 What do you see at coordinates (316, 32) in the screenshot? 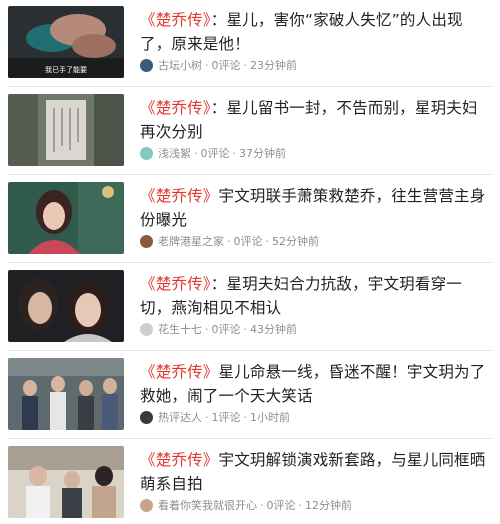
I see `news-title: 《楚乔传》：星儿，害你“家破人失忆”的人出现了，原来是他！` at bounding box center [316, 32].